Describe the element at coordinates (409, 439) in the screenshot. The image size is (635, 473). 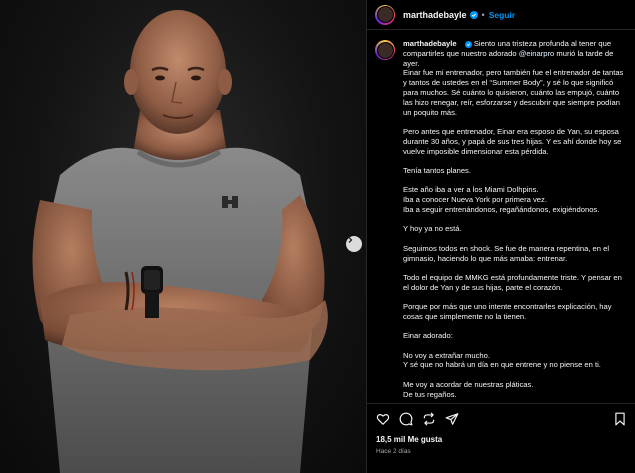
I see `likes-count: 18,5 mil Me gusta` at that location.